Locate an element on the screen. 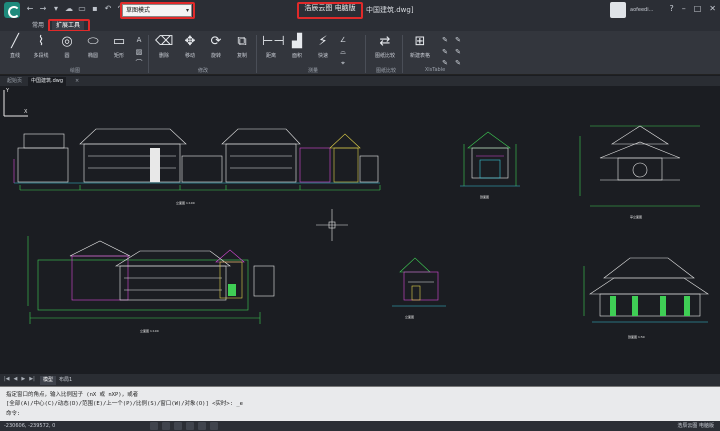 This screenshot has height=431, width=720. ellipse-tool-button: ⬭ 椭圆 is located at coordinates (93, 50).